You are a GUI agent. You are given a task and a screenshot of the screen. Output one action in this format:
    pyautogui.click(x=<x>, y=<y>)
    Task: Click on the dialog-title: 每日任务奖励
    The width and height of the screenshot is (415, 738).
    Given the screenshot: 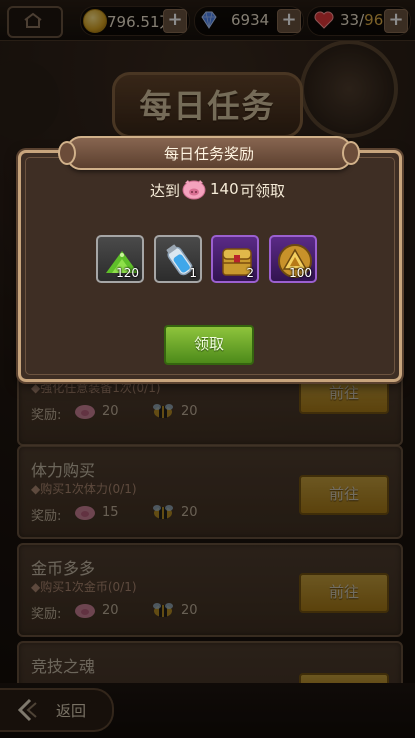 What is the action you would take?
    pyautogui.click(x=208, y=154)
    